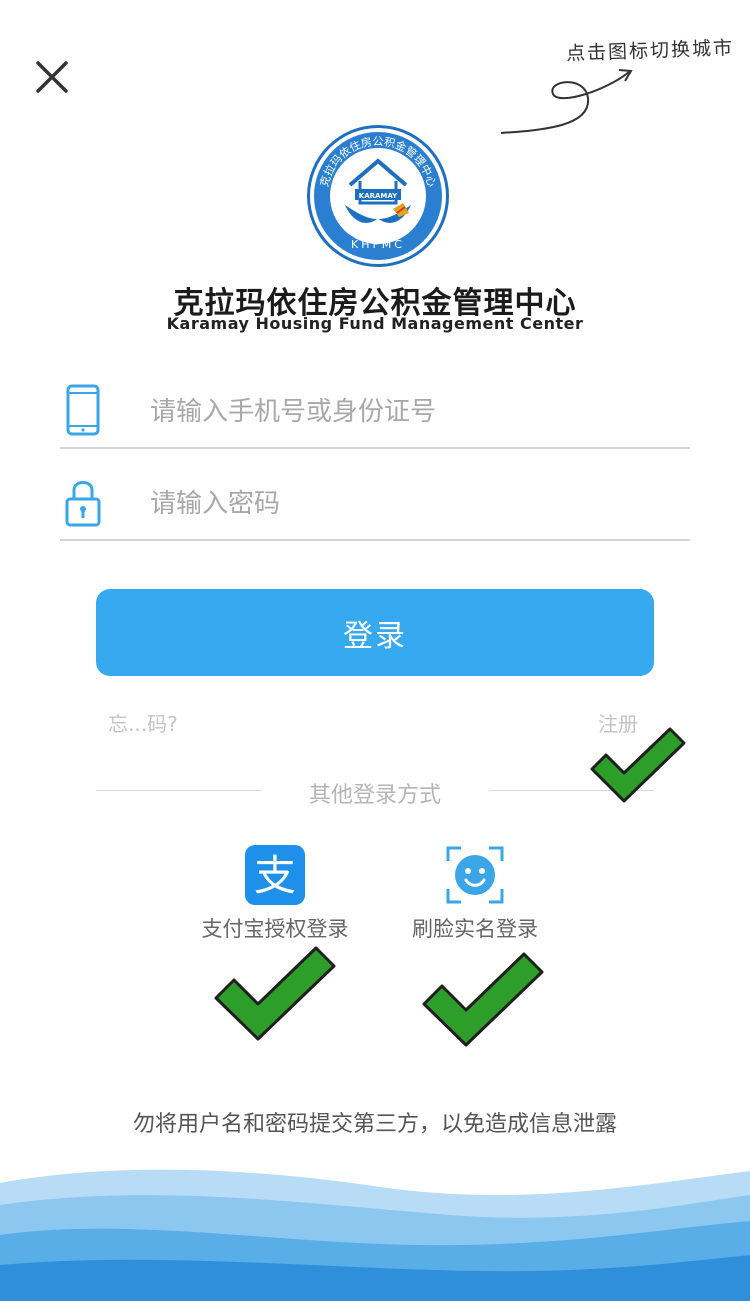 The width and height of the screenshot is (750, 1301). I want to click on face-login-button: 刷脸实名登录, so click(475, 894).